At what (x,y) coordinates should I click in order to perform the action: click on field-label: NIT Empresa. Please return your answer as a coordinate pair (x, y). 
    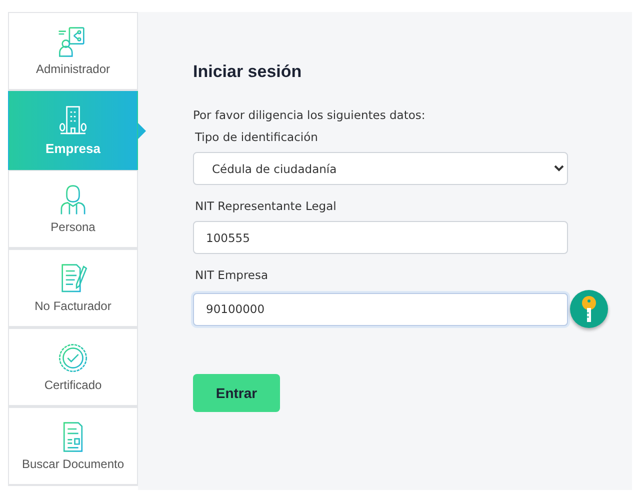
    Looking at the image, I should click on (232, 275).